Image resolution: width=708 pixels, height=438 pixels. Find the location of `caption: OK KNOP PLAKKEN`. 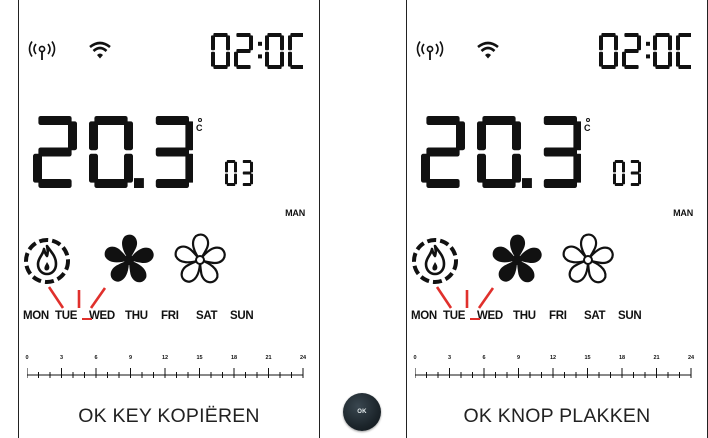

caption: OK KNOP PLAKKEN is located at coordinates (557, 416).